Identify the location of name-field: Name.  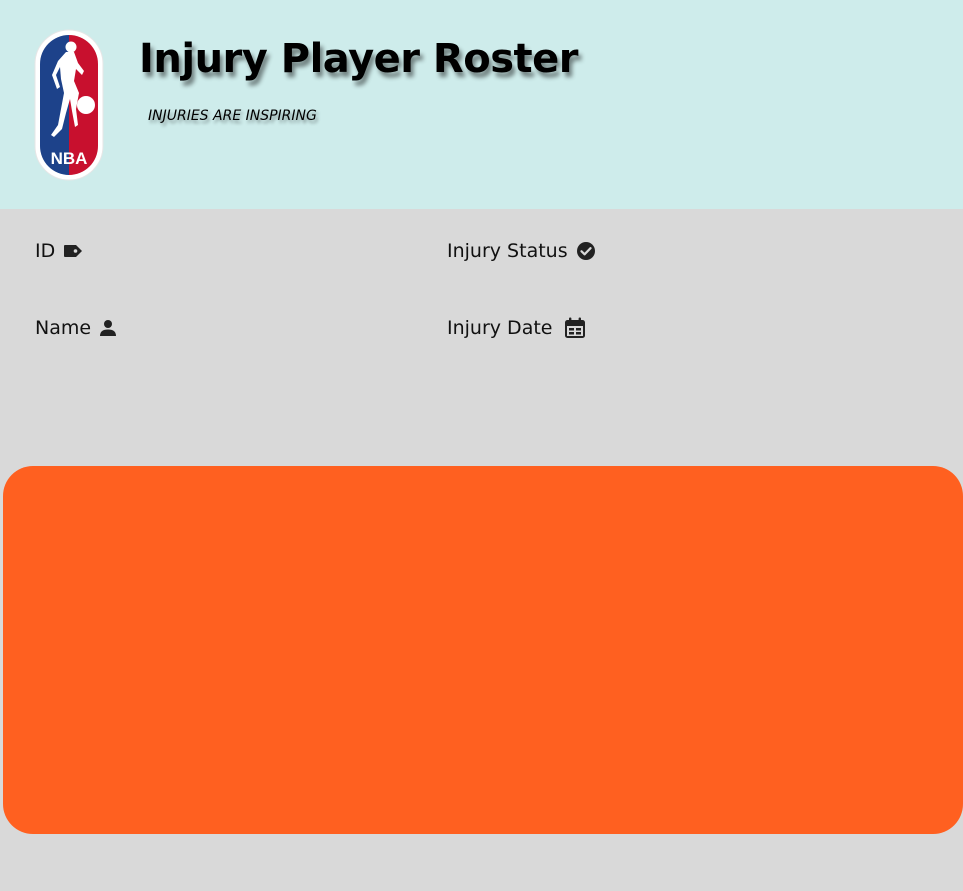
(76, 328).